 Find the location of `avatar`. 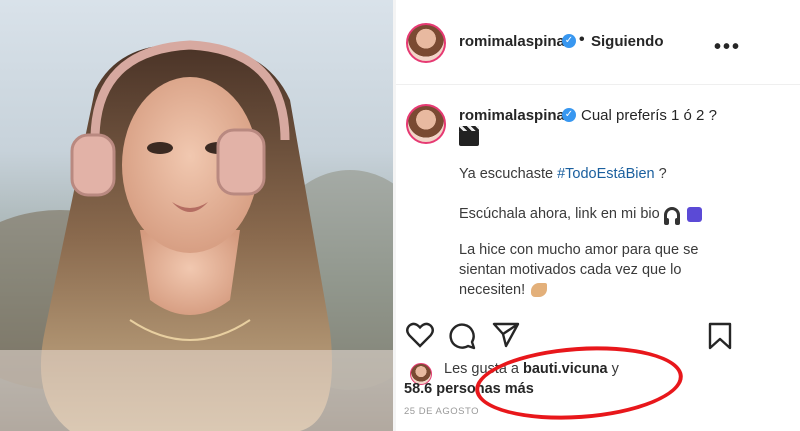

avatar is located at coordinates (426, 43).